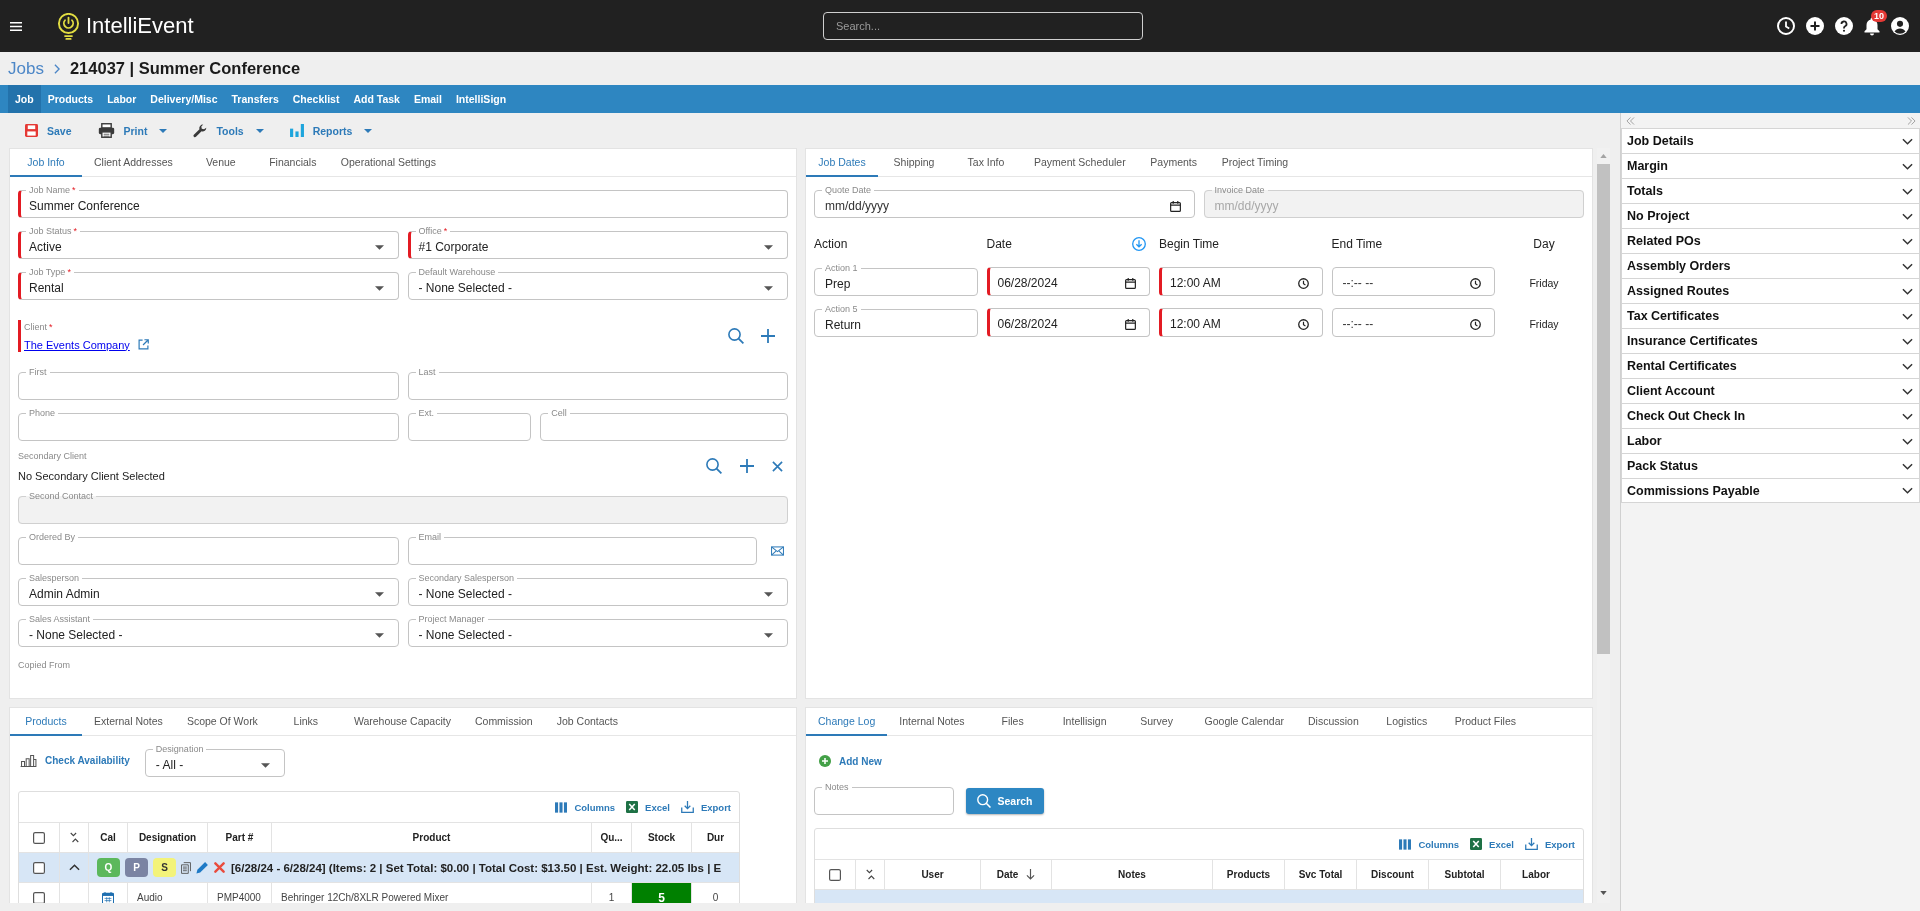 The width and height of the screenshot is (1920, 911). What do you see at coordinates (1031, 874) in the screenshot?
I see `arrow-down-icon` at bounding box center [1031, 874].